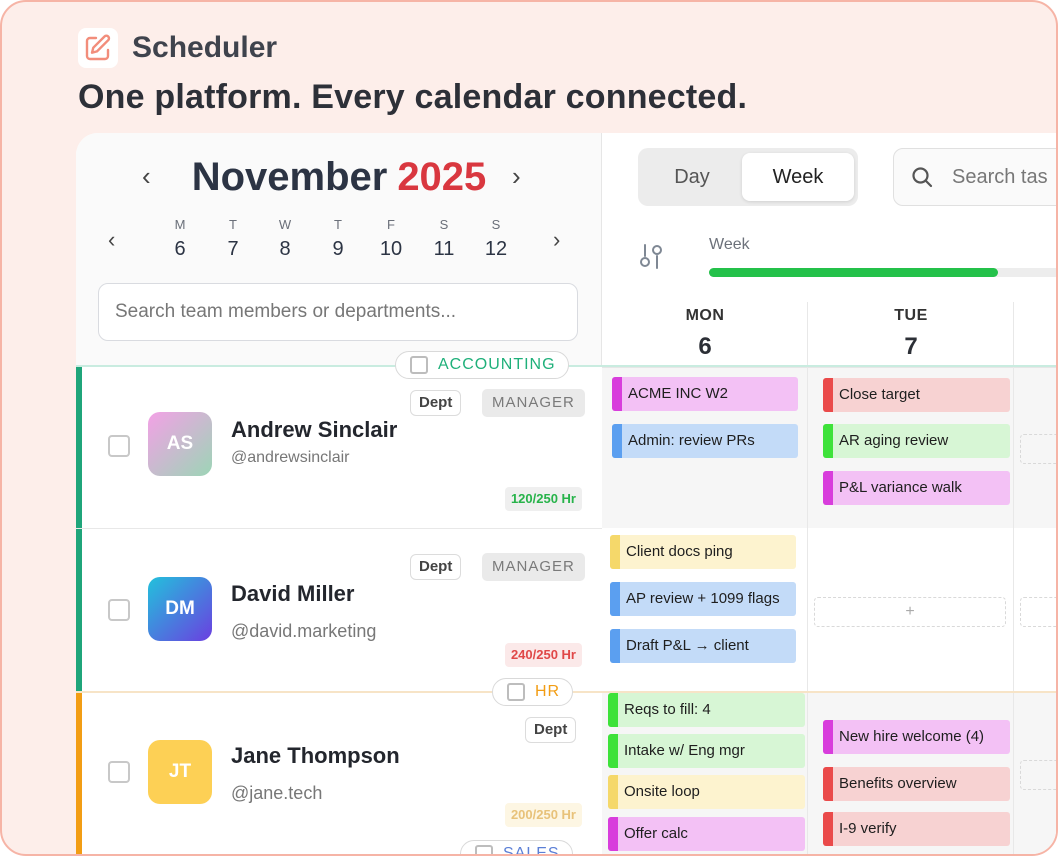  What do you see at coordinates (98, 48) in the screenshot?
I see `edit-icon` at bounding box center [98, 48].